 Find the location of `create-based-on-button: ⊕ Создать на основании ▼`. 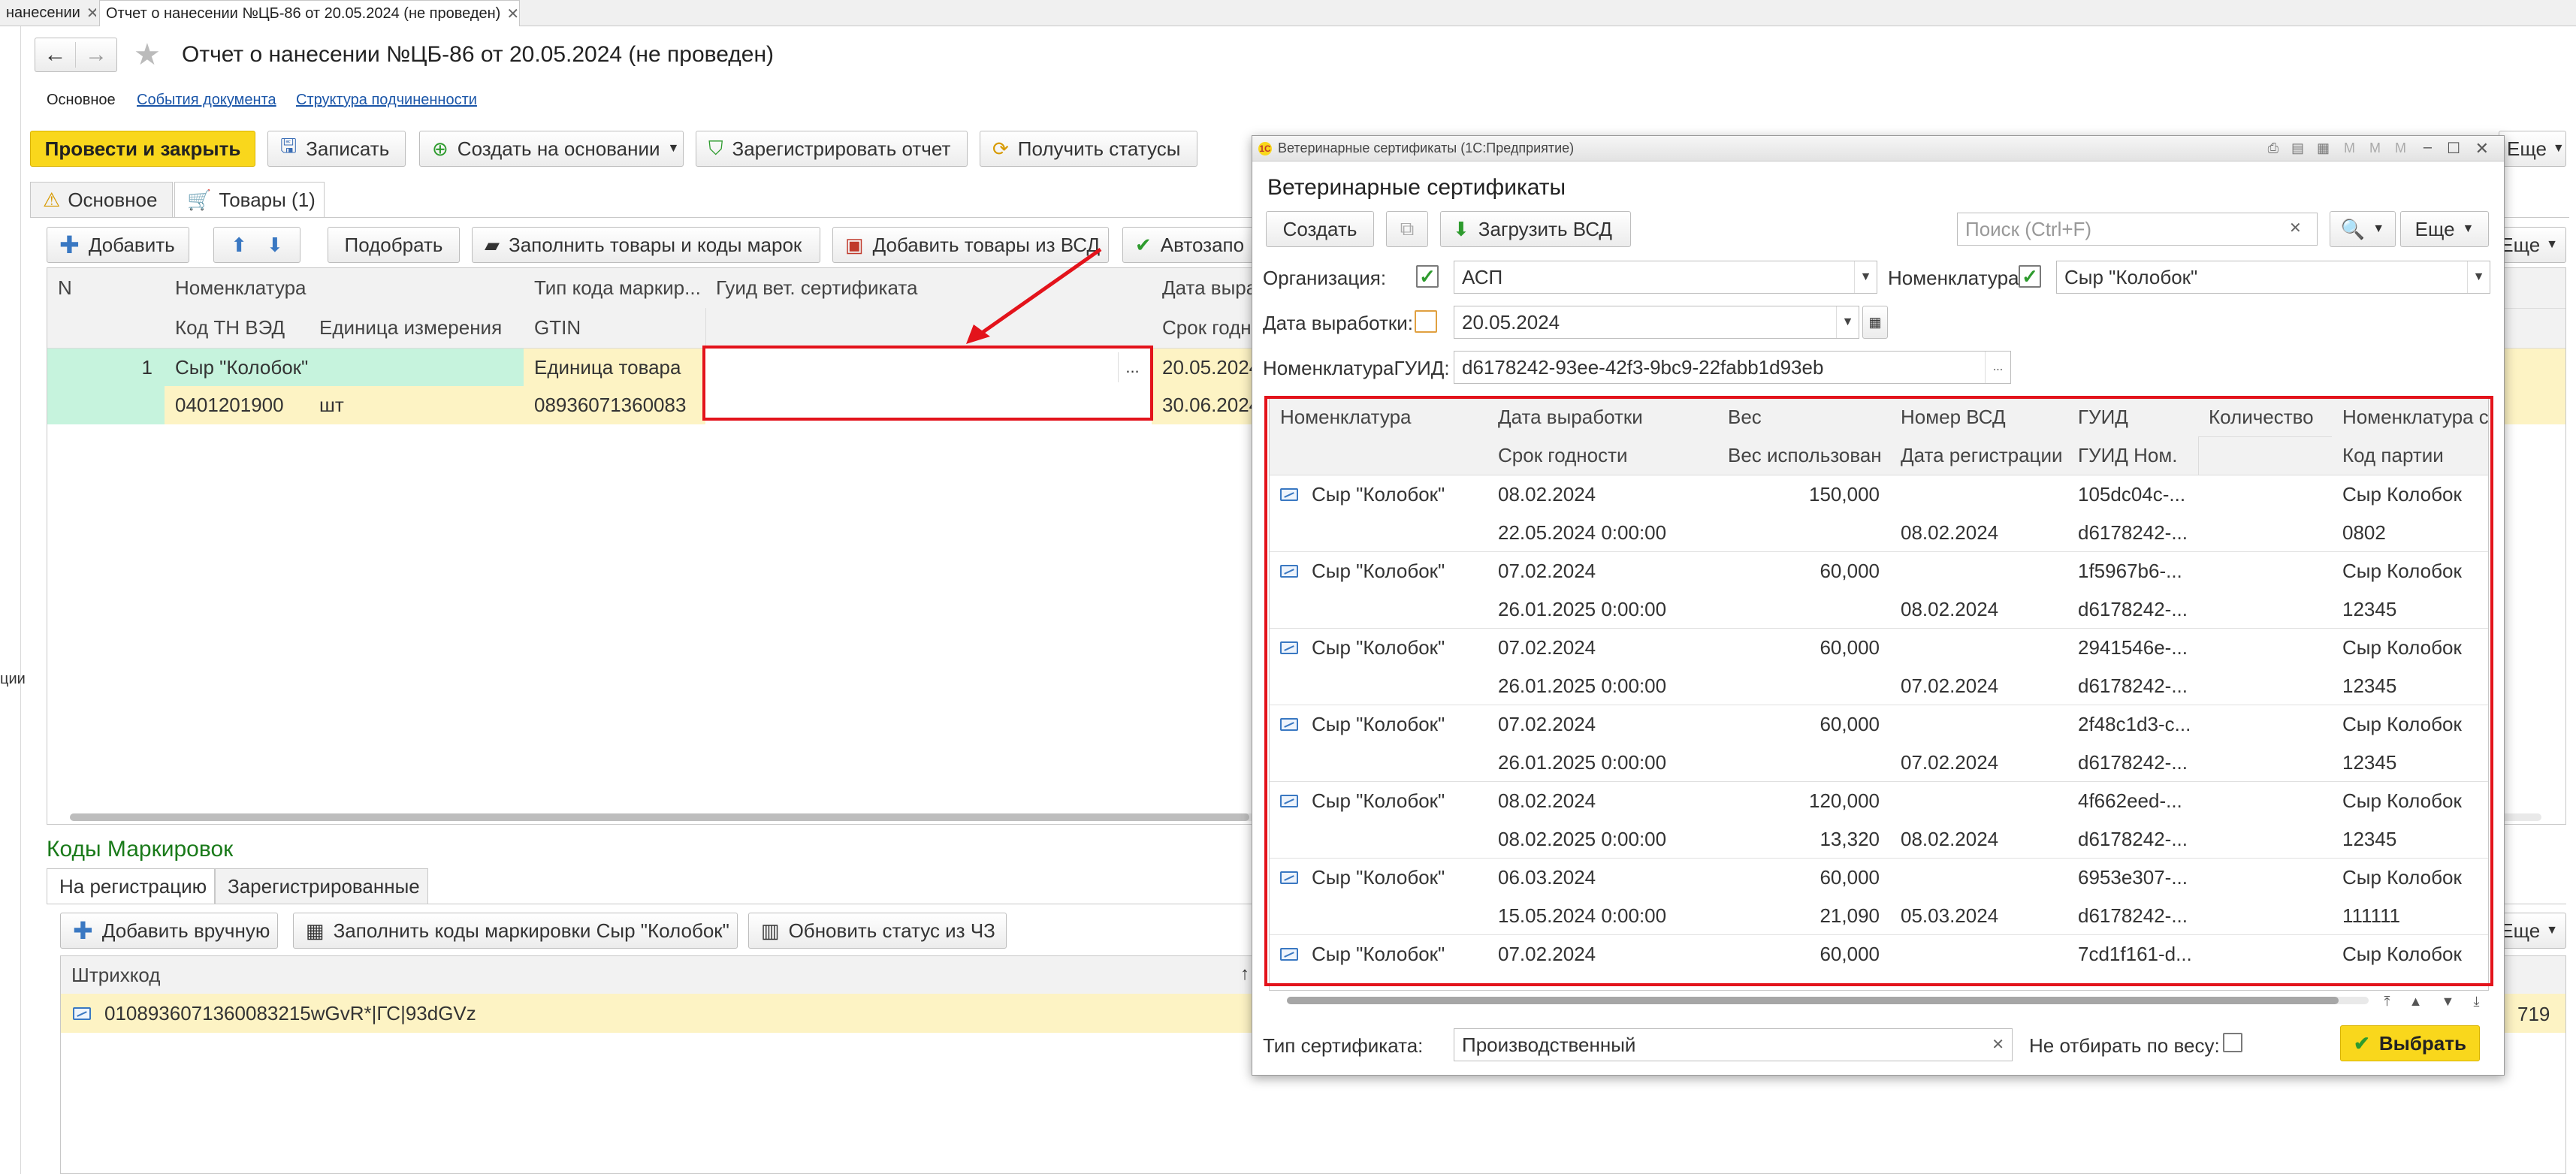

create-based-on-button: ⊕ Создать на основании ▼ is located at coordinates (551, 149).